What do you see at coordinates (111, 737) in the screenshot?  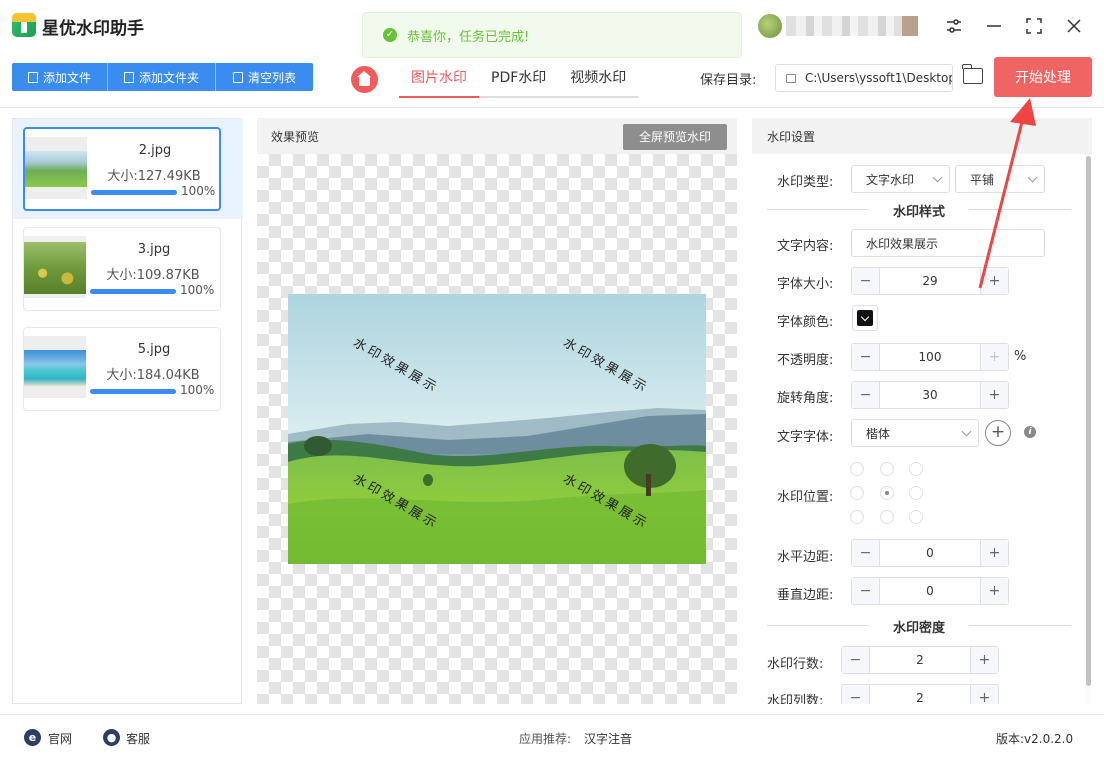 I see `chat-bubble-icon: ●` at bounding box center [111, 737].